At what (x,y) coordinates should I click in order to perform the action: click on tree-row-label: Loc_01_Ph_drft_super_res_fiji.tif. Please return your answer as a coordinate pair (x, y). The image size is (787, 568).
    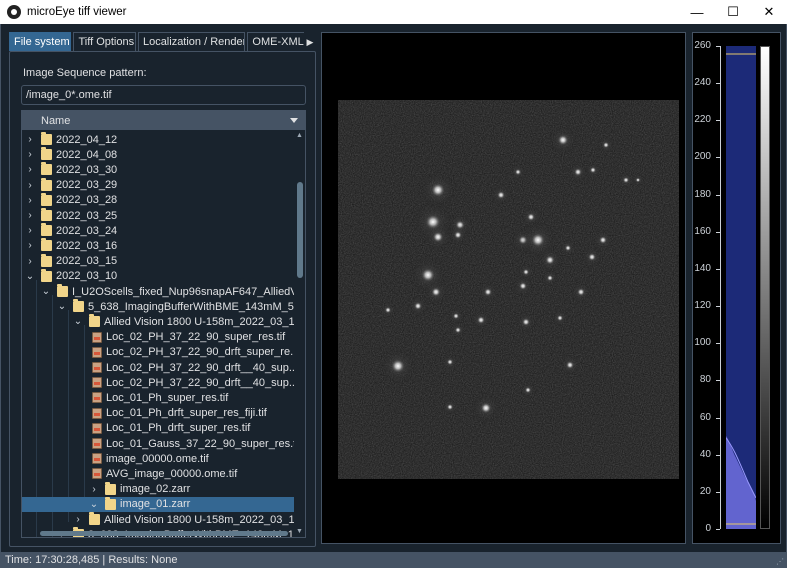
    Looking at the image, I should click on (186, 413).